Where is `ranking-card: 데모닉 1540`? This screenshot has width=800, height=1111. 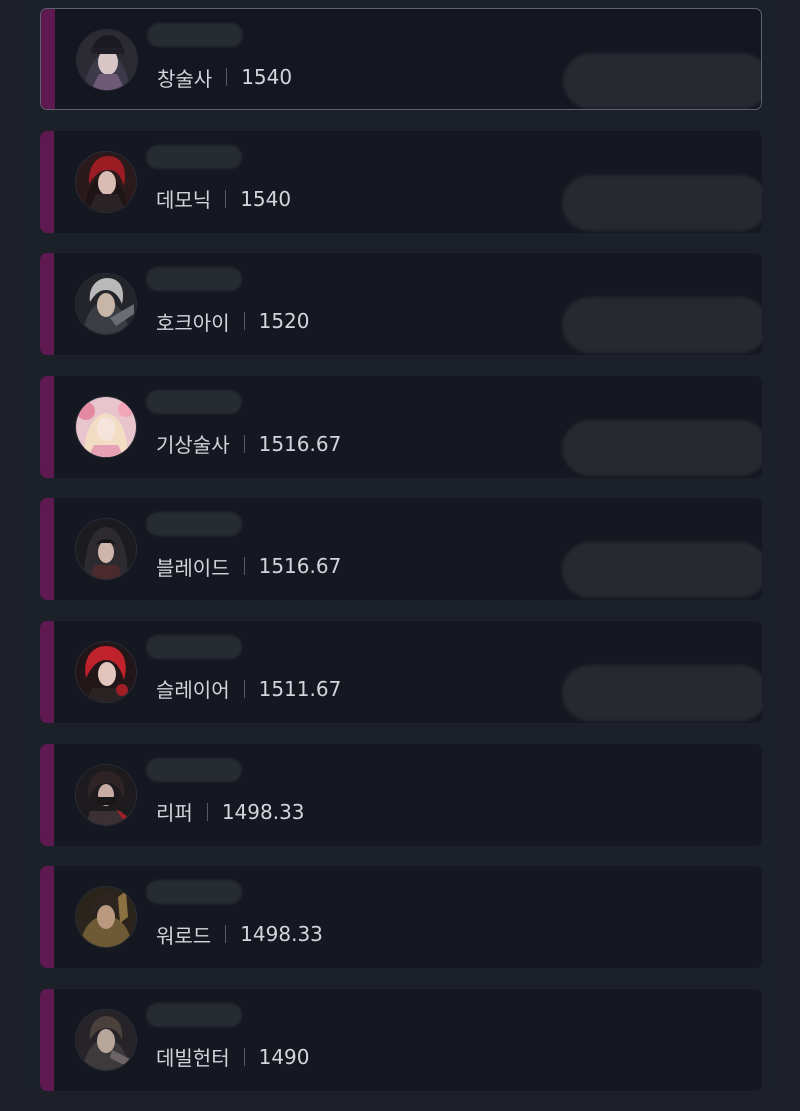 ranking-card: 데모닉 1540 is located at coordinates (401, 181).